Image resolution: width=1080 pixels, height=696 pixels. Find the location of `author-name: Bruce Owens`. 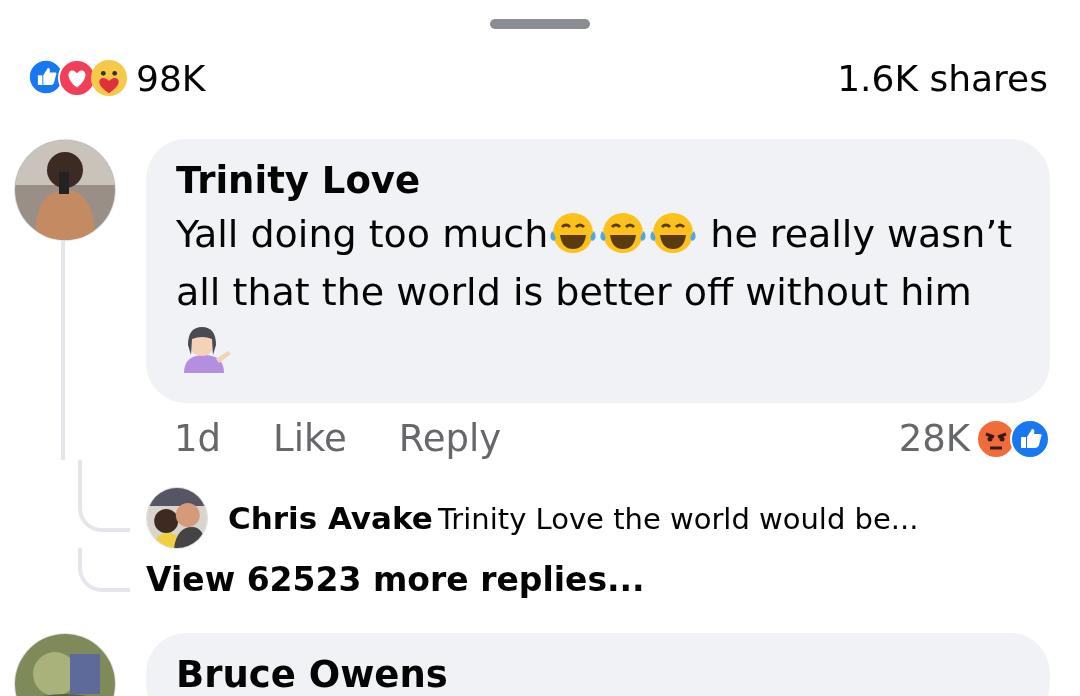

author-name: Bruce Owens is located at coordinates (598, 673).